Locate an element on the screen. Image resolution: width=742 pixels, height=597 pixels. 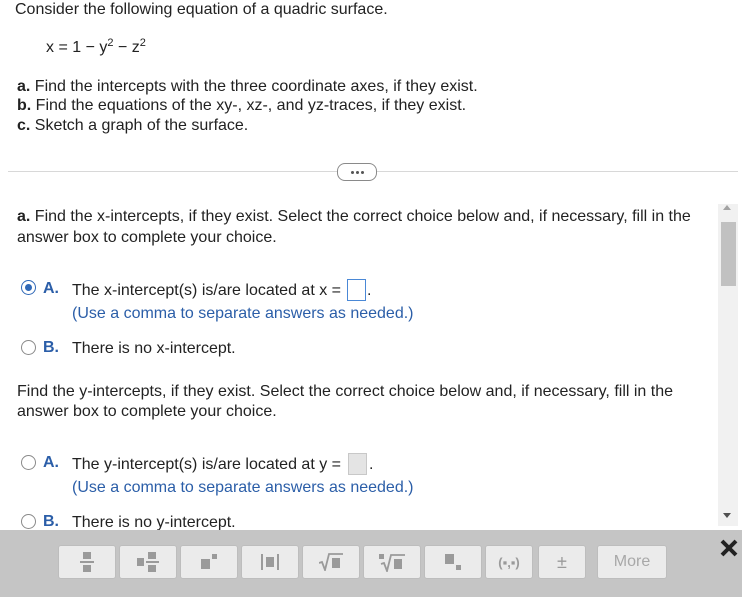
close-icon is located at coordinates (729, 548).